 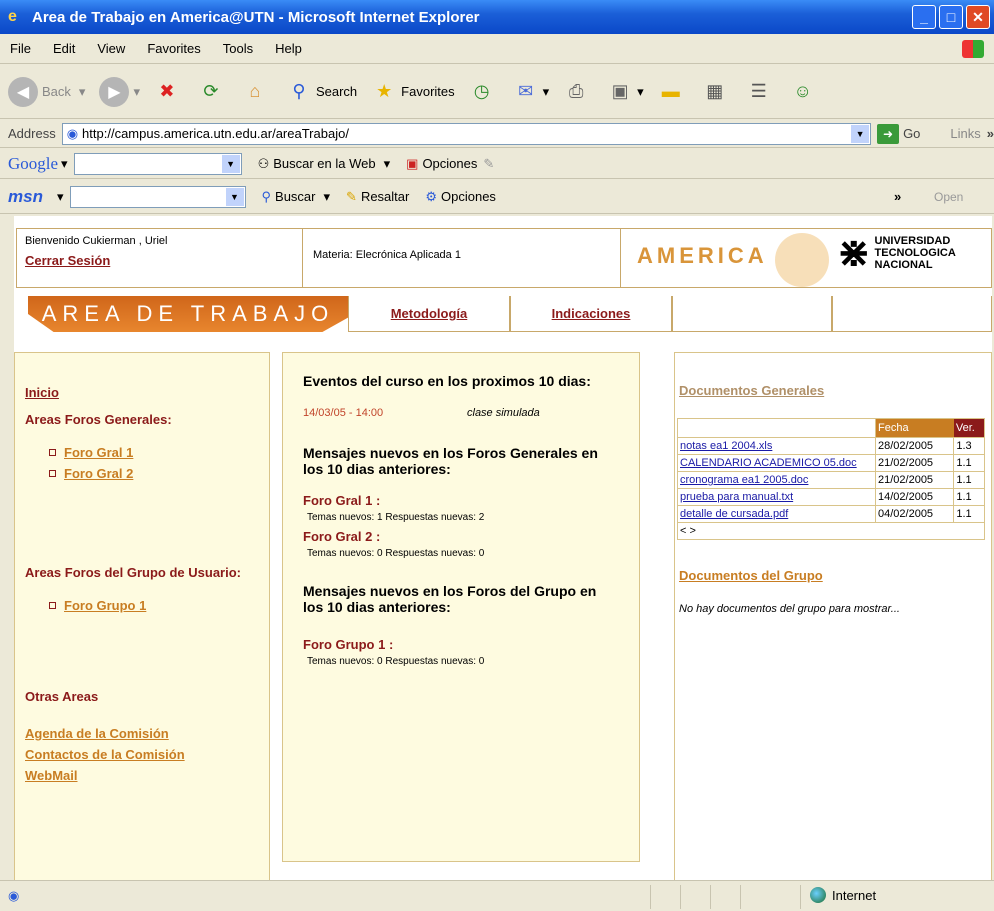 I want to click on menu-file: File, so click(x=20, y=48).